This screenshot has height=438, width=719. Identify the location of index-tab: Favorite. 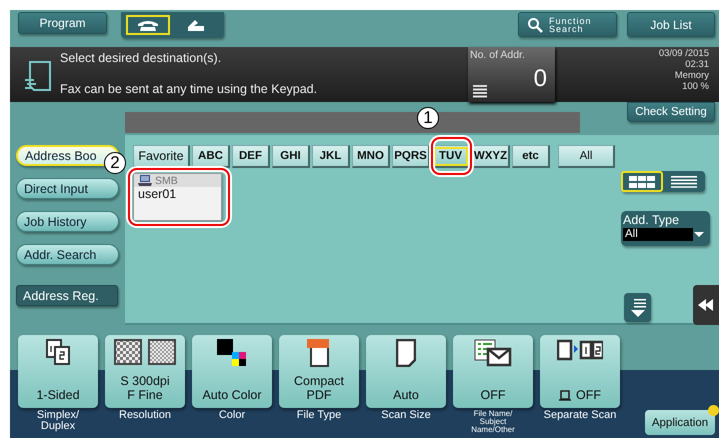
(161, 156).